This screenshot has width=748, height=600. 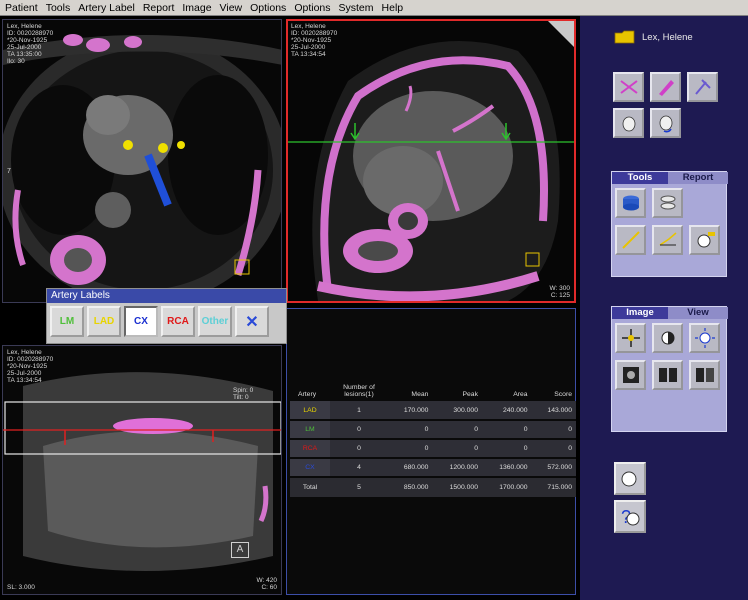 I want to click on tab-tools: Tools, so click(x=640, y=178).